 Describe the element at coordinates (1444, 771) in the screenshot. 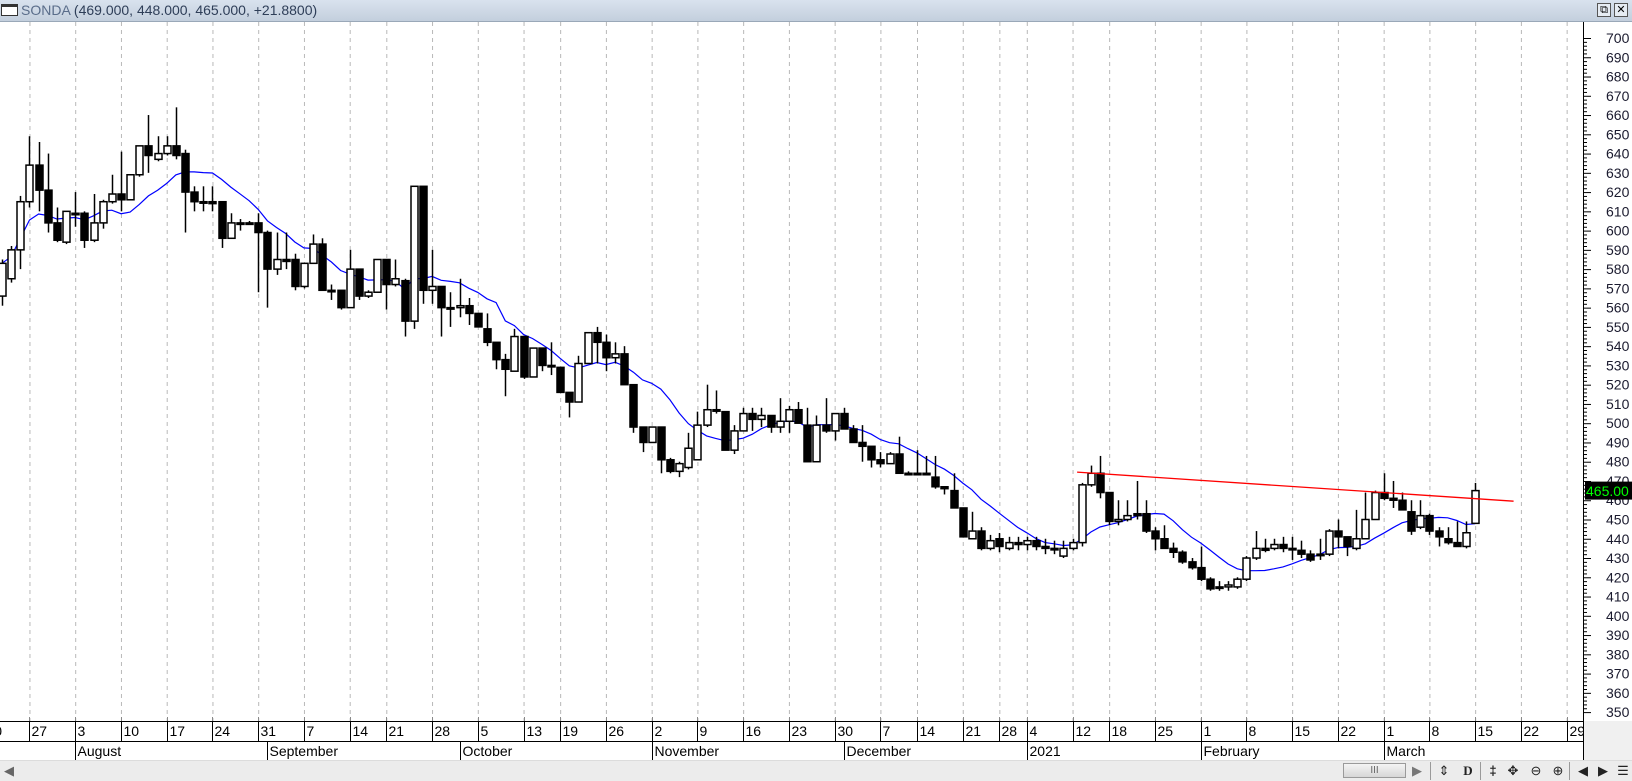

I see `sync-icon: ⇕` at that location.